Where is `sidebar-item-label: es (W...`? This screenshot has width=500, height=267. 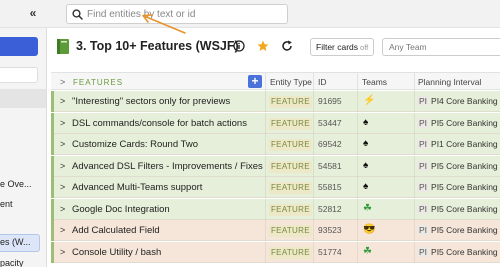 sidebar-item-label: es (W... is located at coordinates (15, 242).